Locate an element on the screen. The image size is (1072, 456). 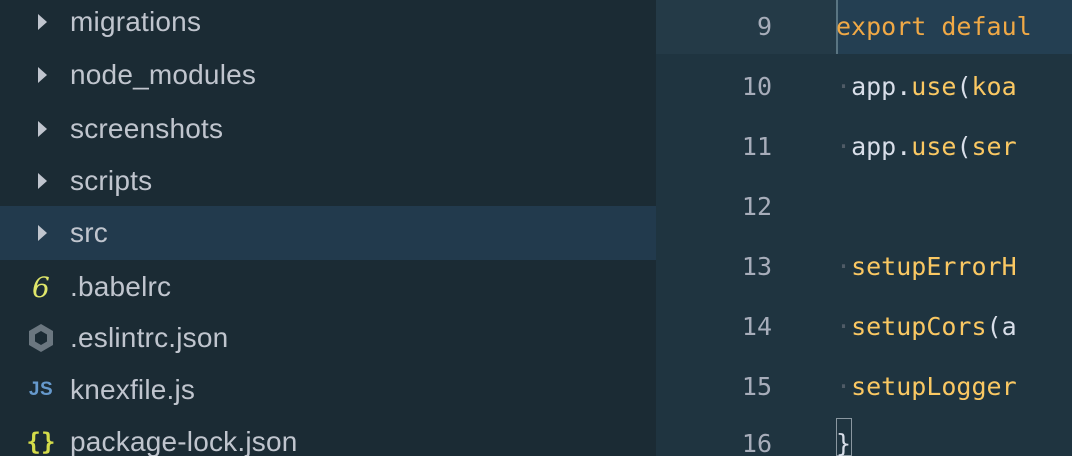
code-text: ·setupErrorH is located at coordinates (926, 267).